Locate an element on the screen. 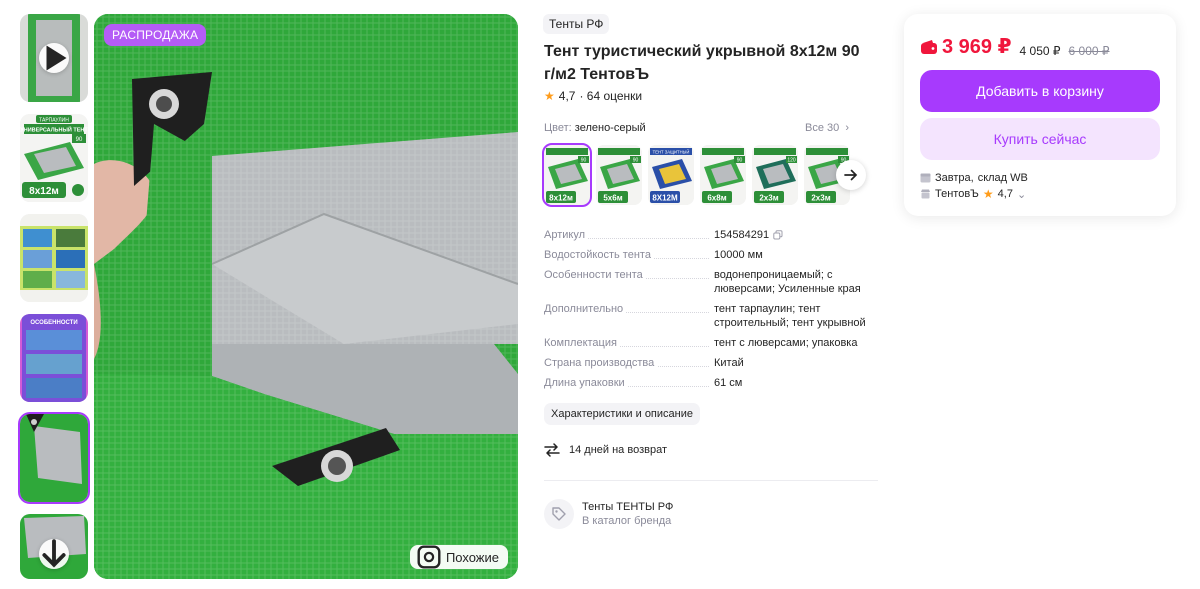 This screenshot has width=1200, height=589. ratings-count: · 64 оценки is located at coordinates (611, 96).